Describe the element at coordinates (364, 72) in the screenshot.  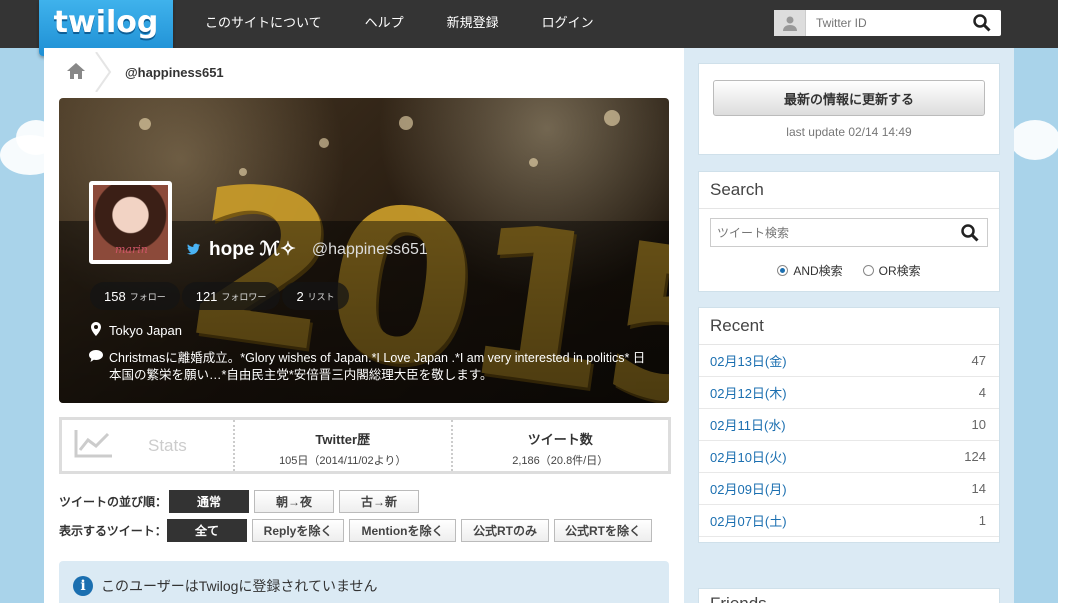
I see `breadcrumb: @happiness651` at that location.